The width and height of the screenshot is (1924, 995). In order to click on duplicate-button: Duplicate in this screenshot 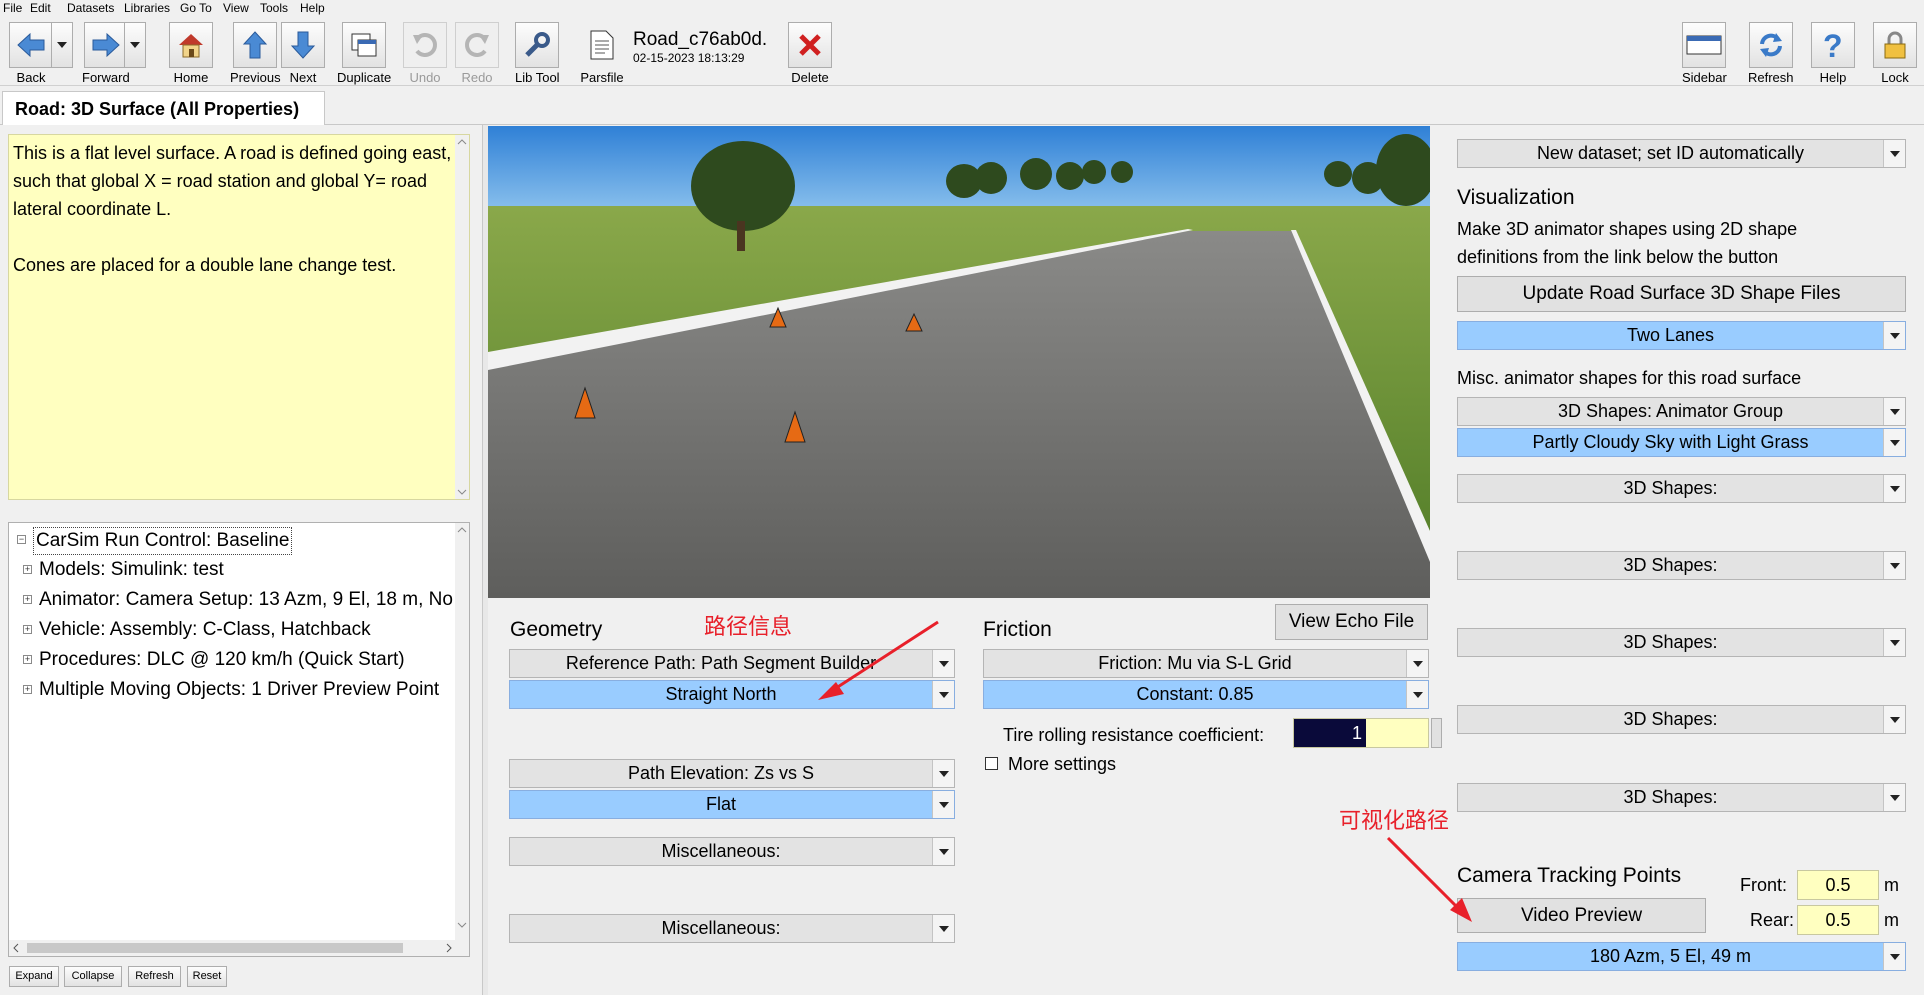, I will do `click(364, 53)`.